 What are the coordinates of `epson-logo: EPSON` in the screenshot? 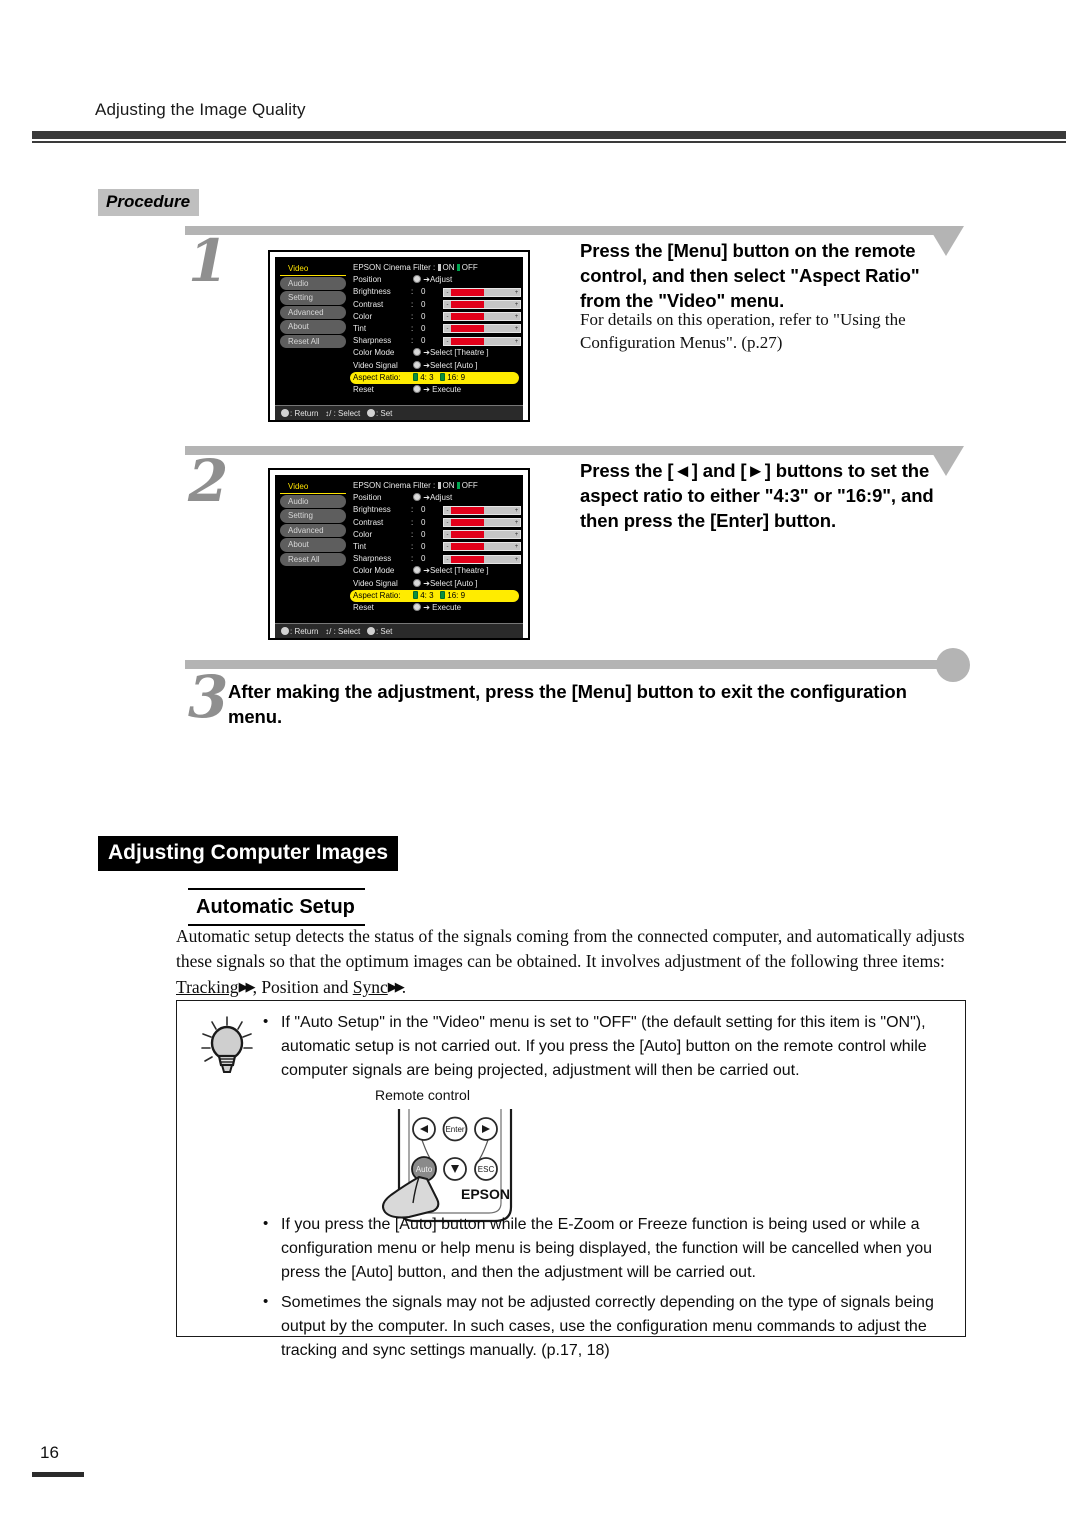 It's located at (485, 1194).